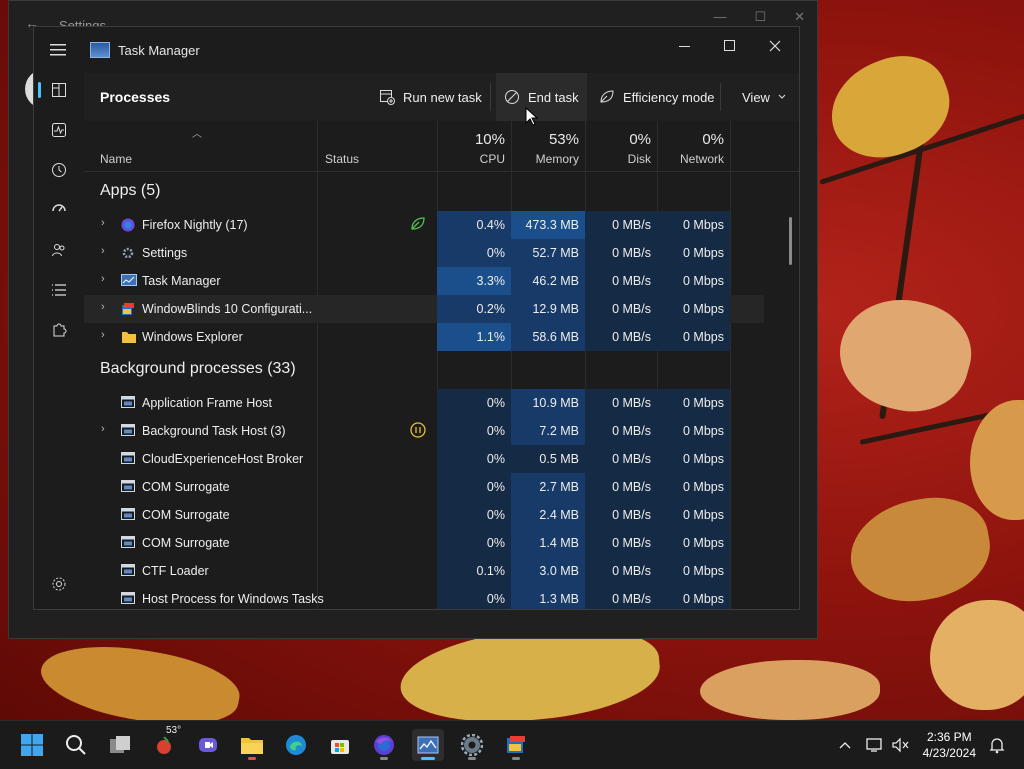  I want to click on title-bar: Task Manager, so click(416, 50).